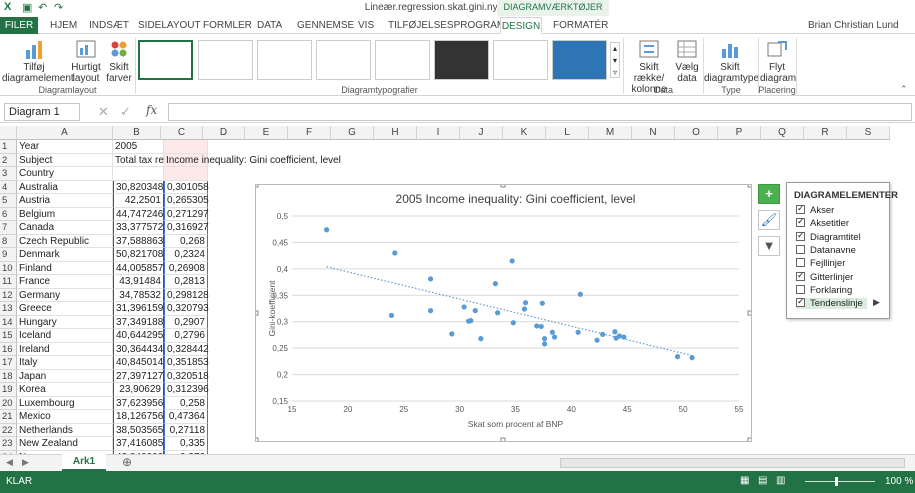 The image size is (915, 493). What do you see at coordinates (687, 61) in the screenshot?
I see `select-data-button: Vælg data` at bounding box center [687, 61].